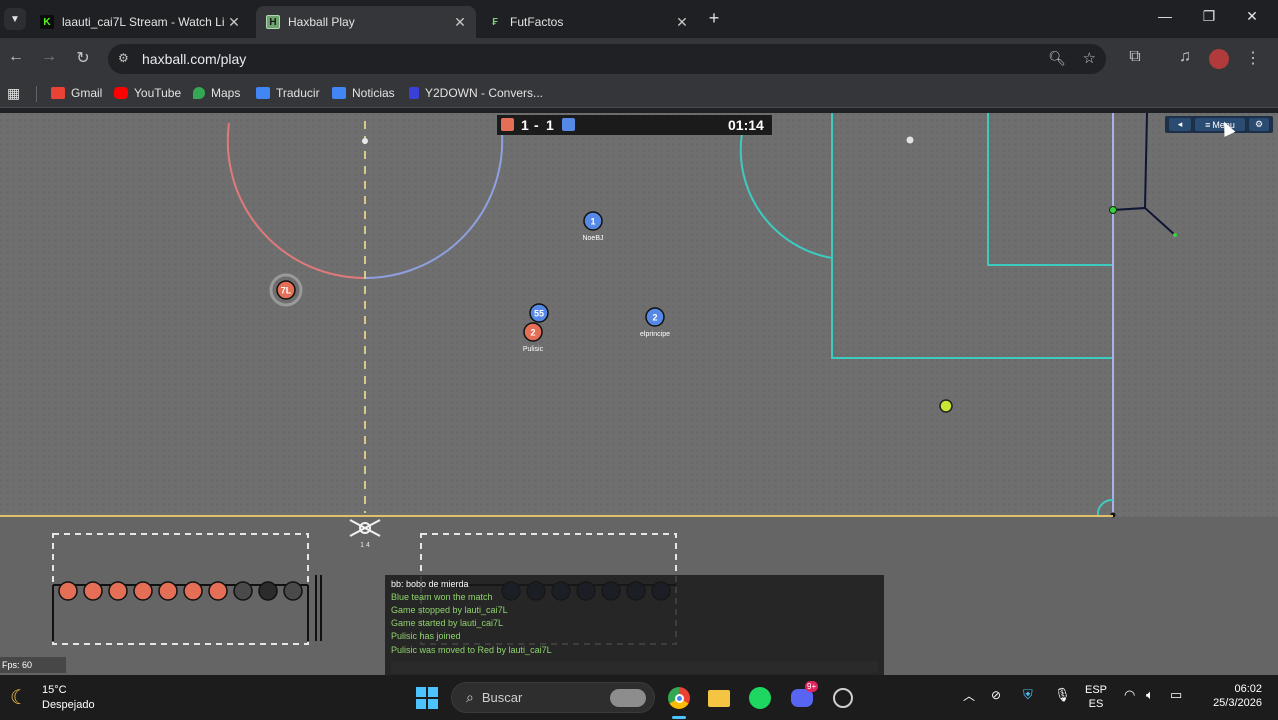 The width and height of the screenshot is (1278, 720). I want to click on translate-icon, so click(263, 93).